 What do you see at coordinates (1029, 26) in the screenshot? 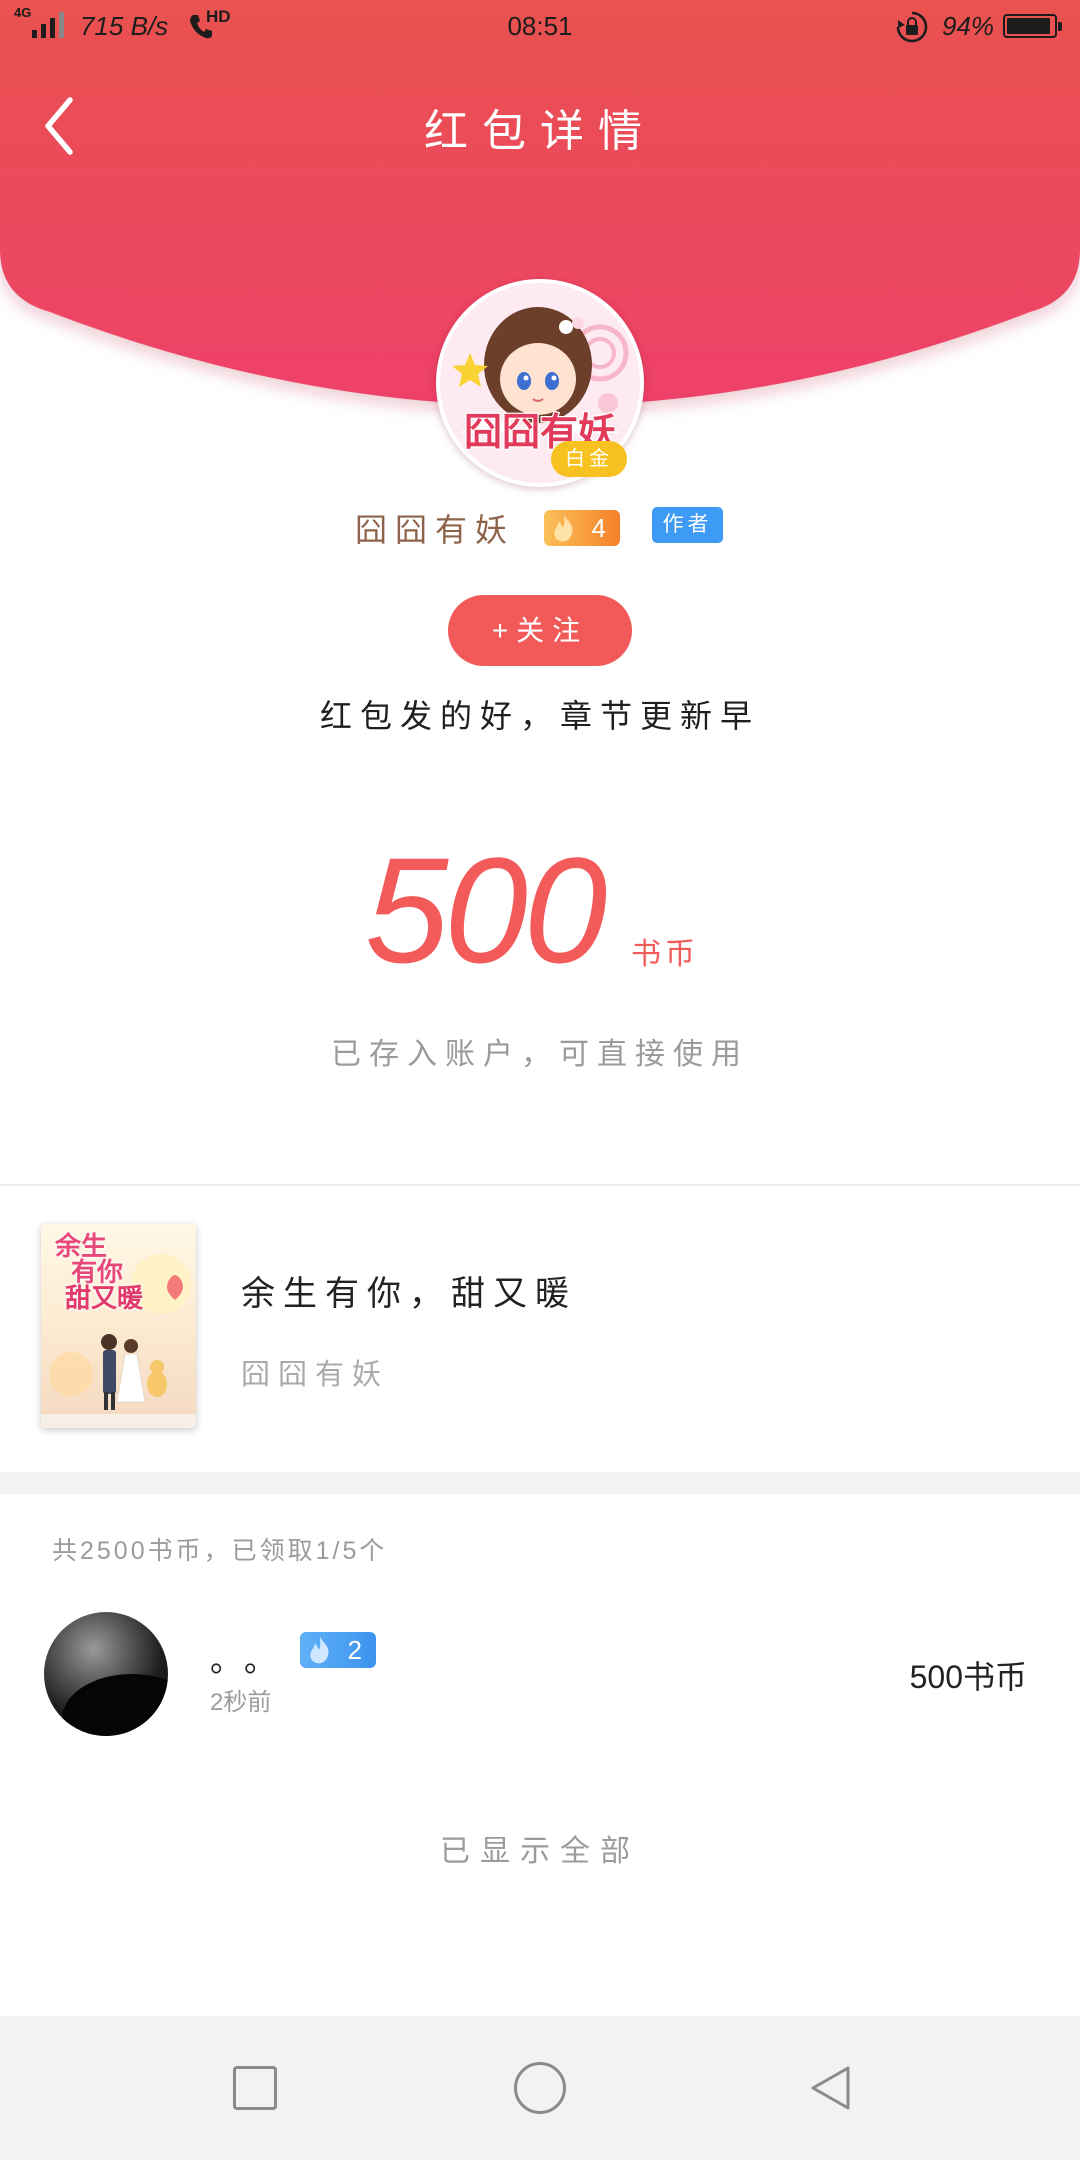
I see `battery-level` at bounding box center [1029, 26].